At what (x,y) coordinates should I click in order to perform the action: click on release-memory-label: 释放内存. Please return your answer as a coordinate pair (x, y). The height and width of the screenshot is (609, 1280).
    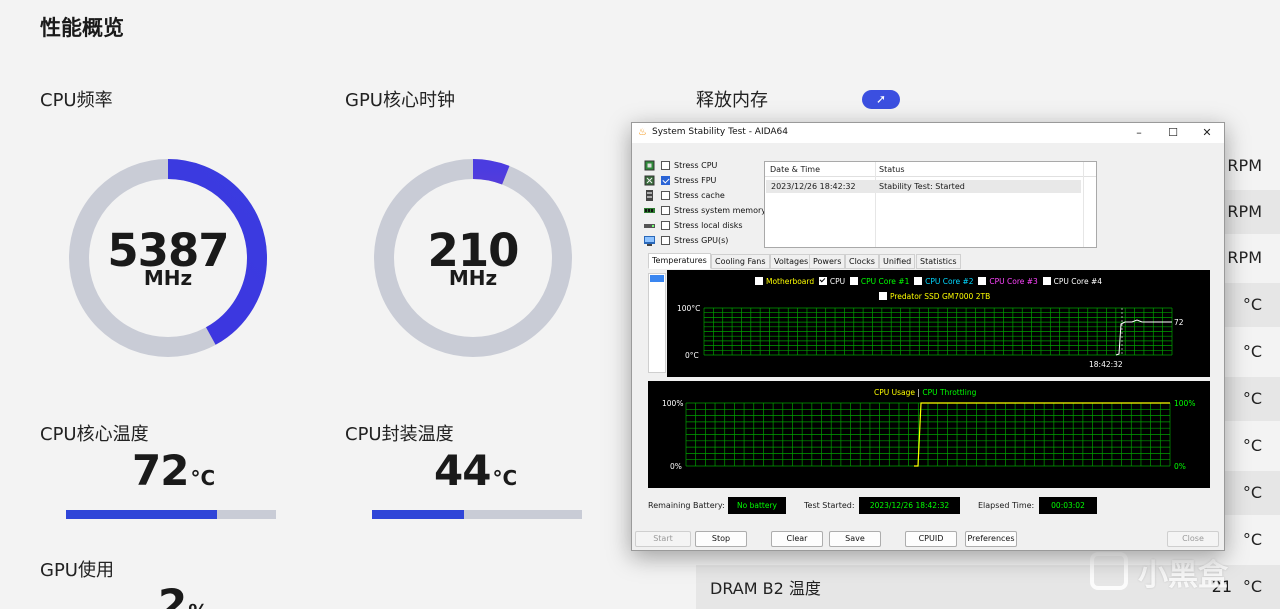
    Looking at the image, I should click on (732, 100).